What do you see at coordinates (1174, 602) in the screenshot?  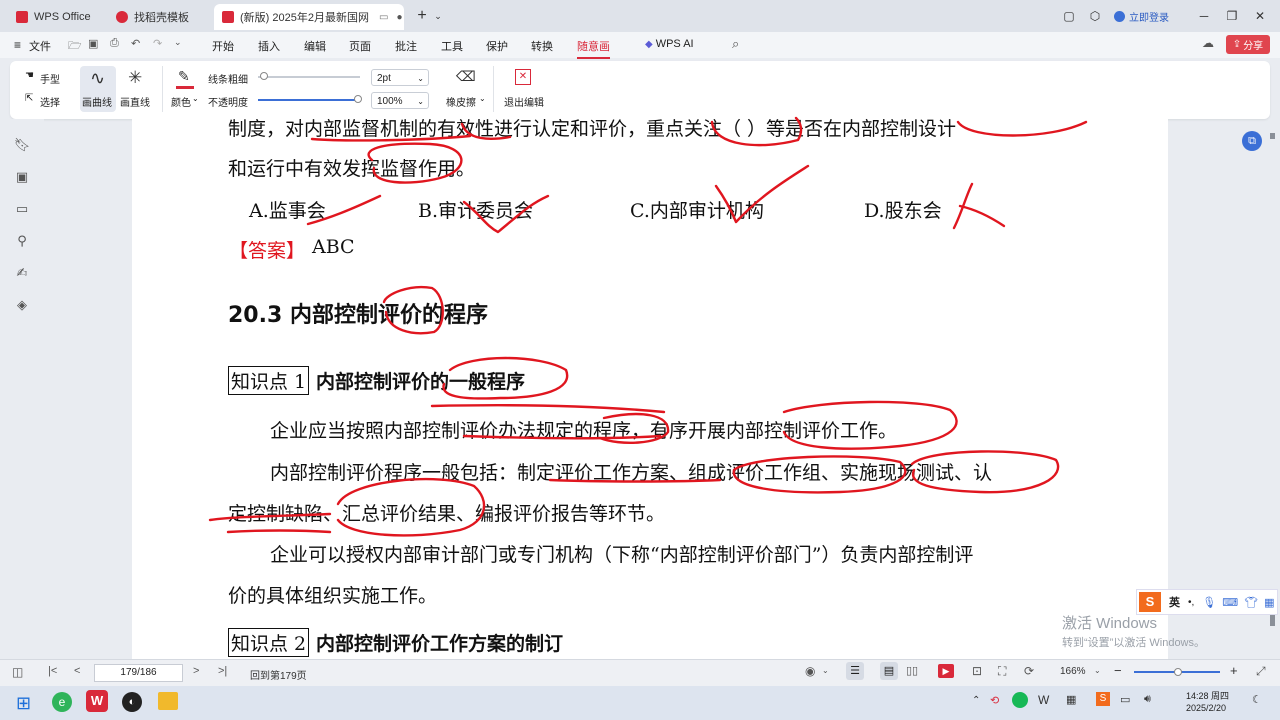 I see `ime-language: 英` at bounding box center [1174, 602].